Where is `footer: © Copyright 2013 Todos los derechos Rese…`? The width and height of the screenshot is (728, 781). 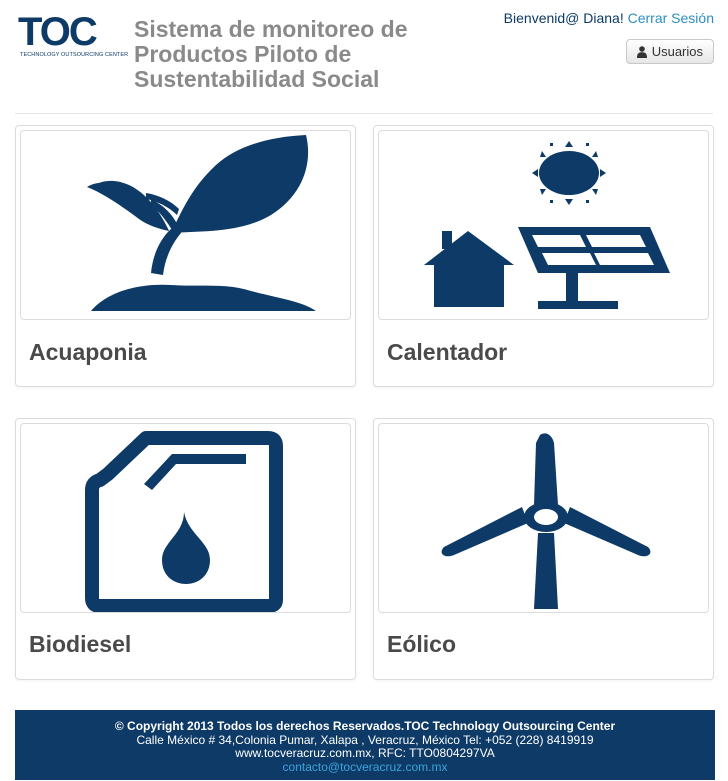 footer: © Copyright 2013 Todos los derechos Rese… is located at coordinates (365, 745).